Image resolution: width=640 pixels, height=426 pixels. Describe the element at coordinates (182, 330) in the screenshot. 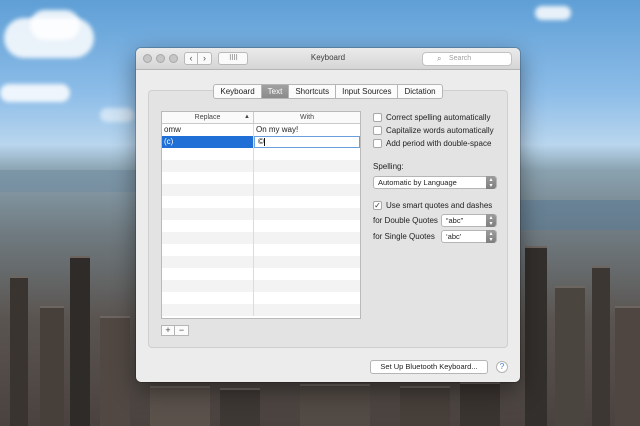

I see `remove-button: −` at that location.